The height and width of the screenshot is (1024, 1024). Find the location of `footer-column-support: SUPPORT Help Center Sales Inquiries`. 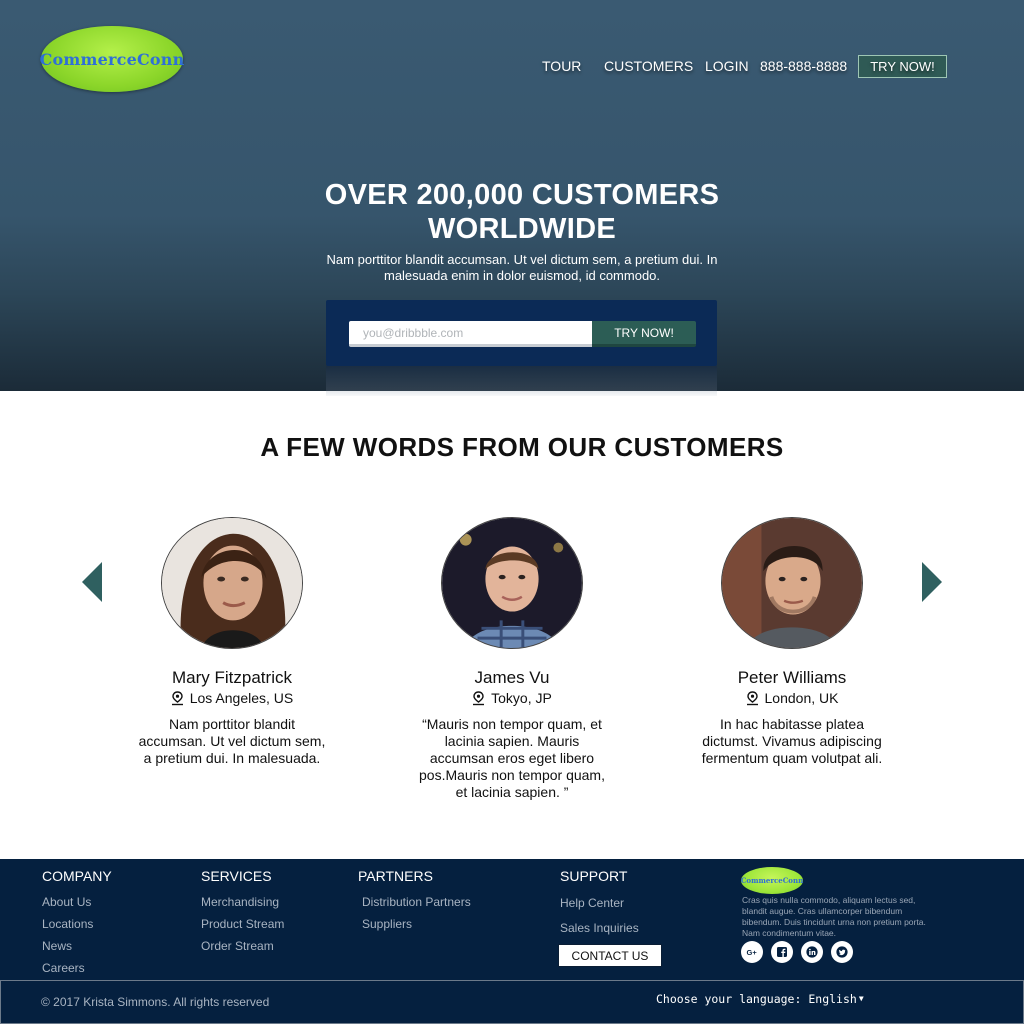

footer-column-support: SUPPORT Help Center Sales Inquiries is located at coordinates (599, 904).